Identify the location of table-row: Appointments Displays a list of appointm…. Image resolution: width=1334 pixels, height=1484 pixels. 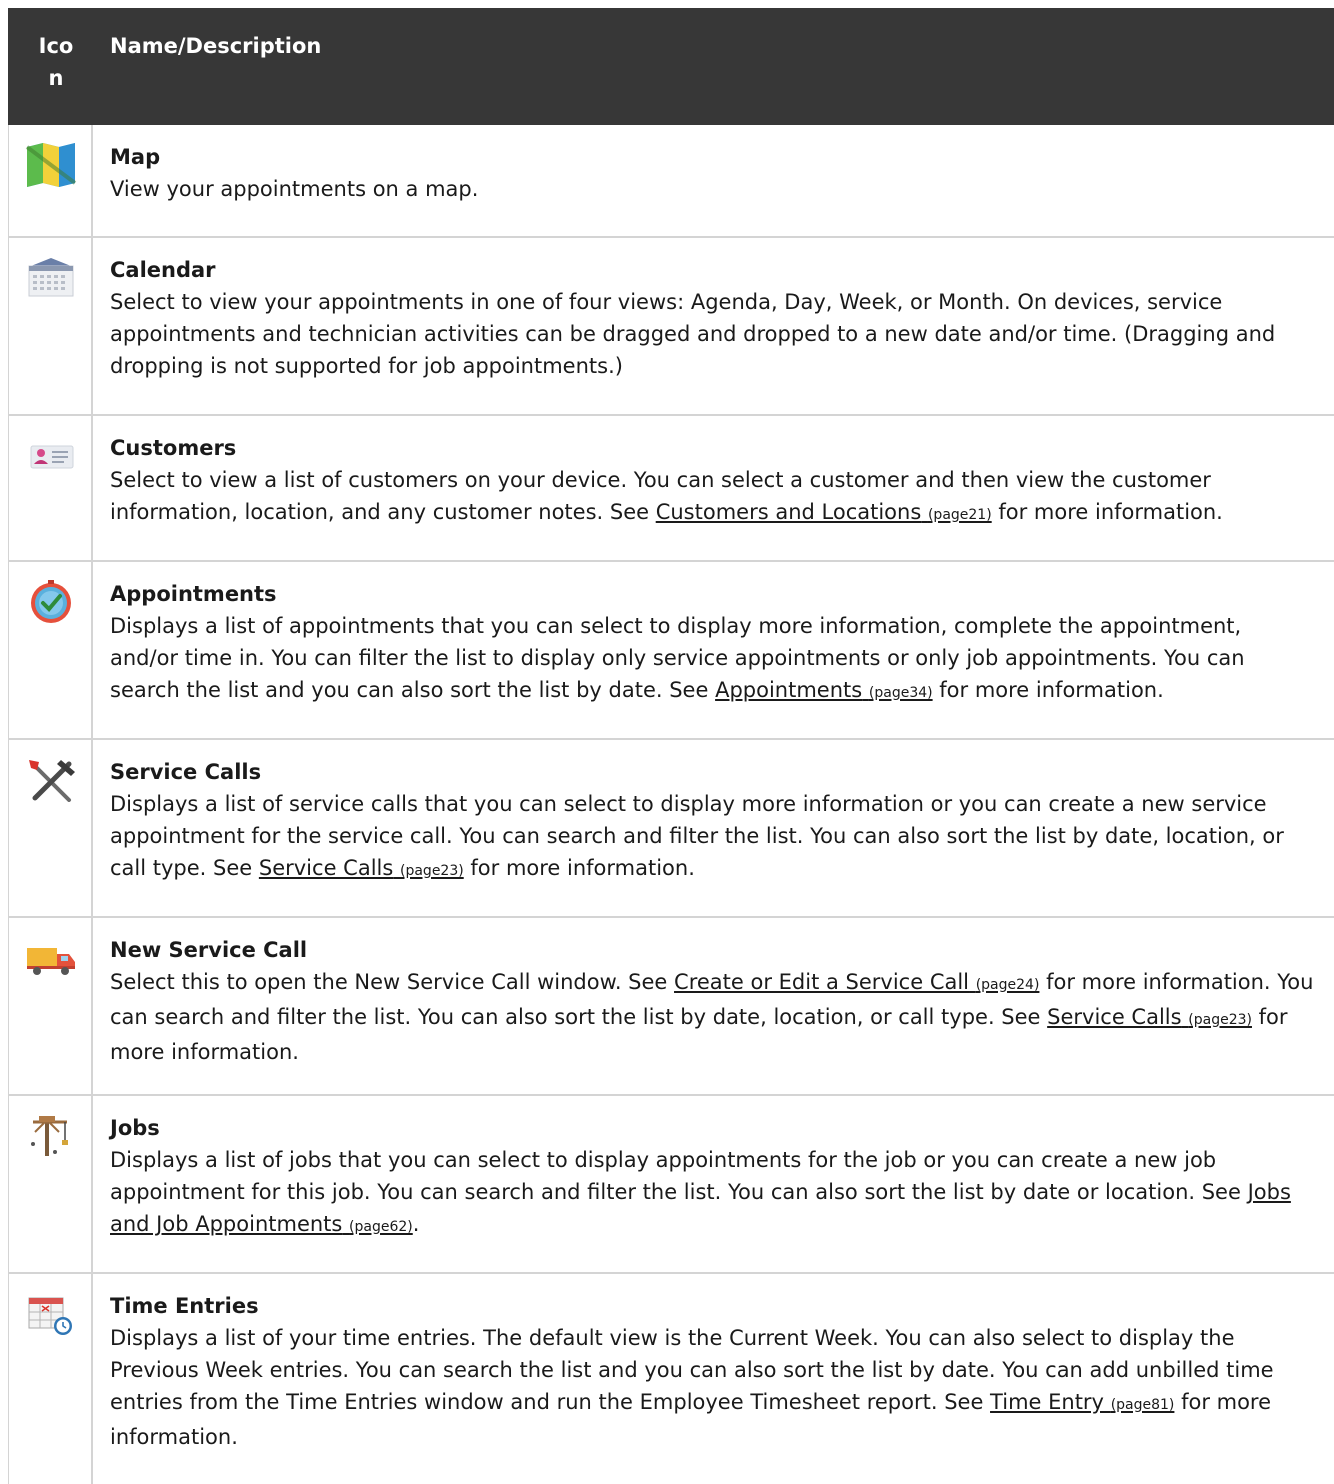
(671, 651).